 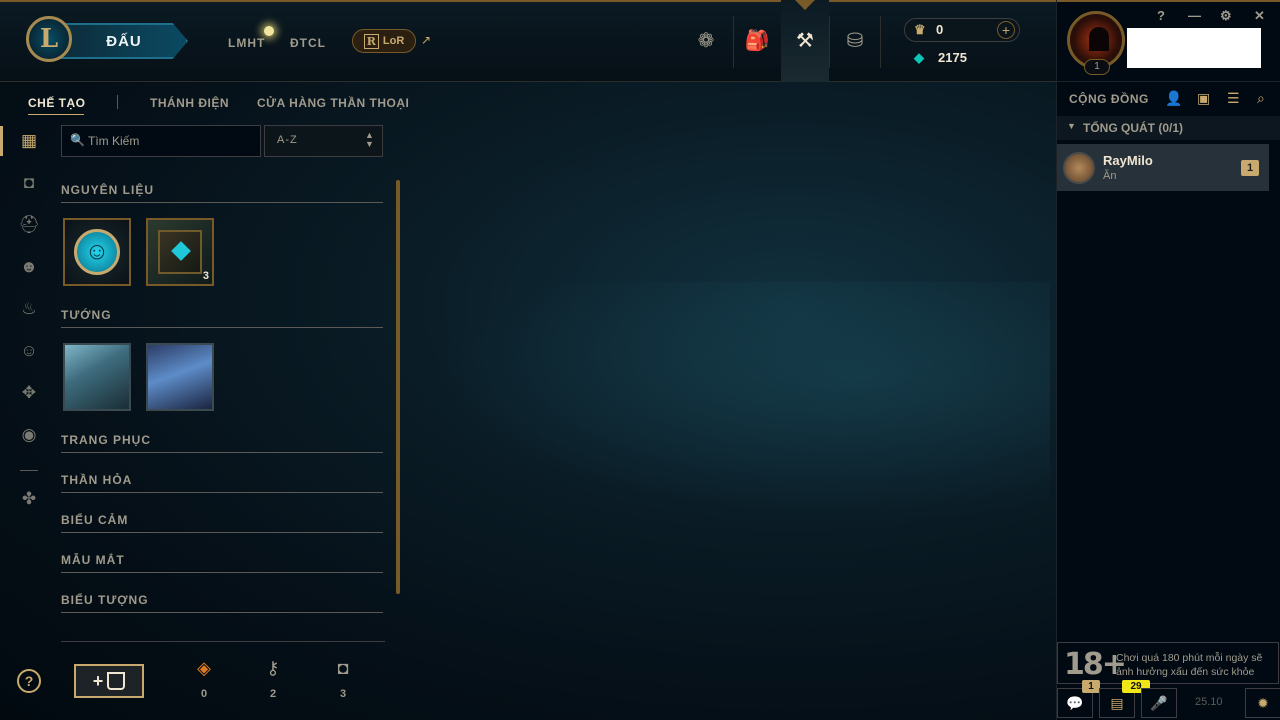 I want to click on friend-name: RayMilo, so click(x=1128, y=160).